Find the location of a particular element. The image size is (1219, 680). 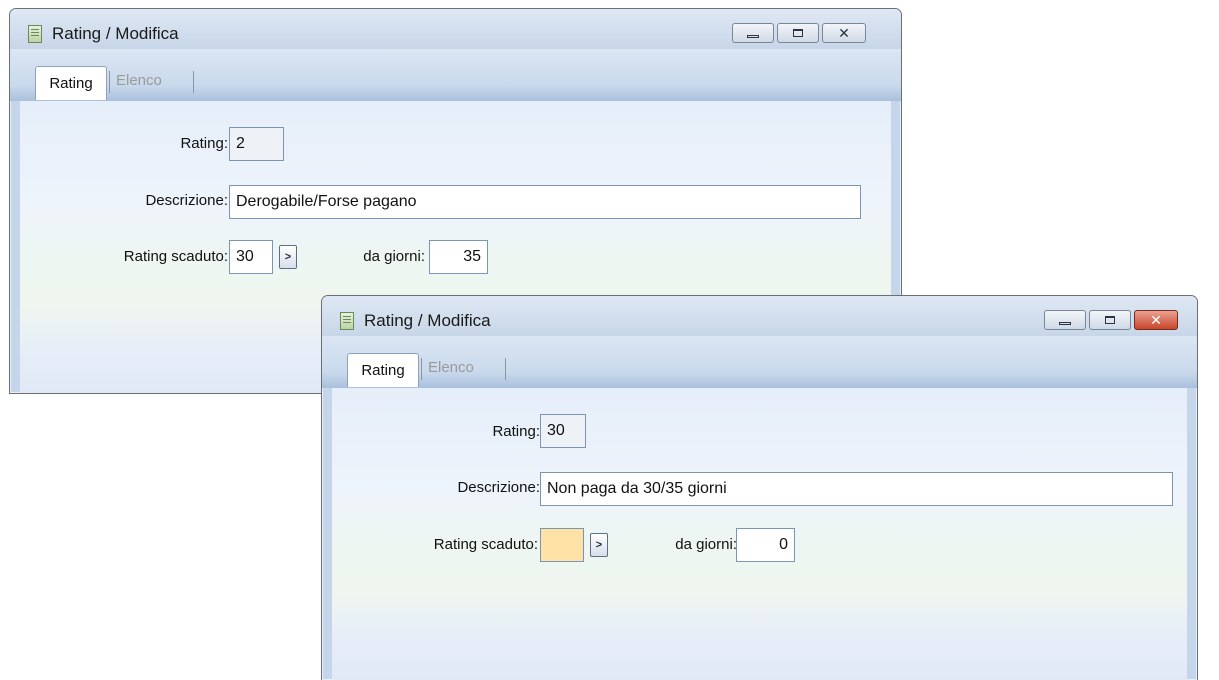

descrizione-field: Non paga da 30/35 giorni is located at coordinates (856, 489).